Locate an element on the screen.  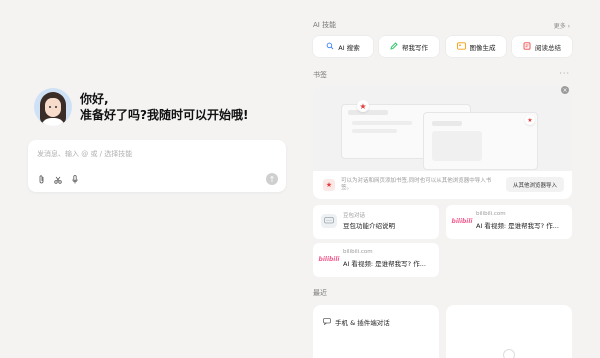
image-icon is located at coordinates (461, 46).